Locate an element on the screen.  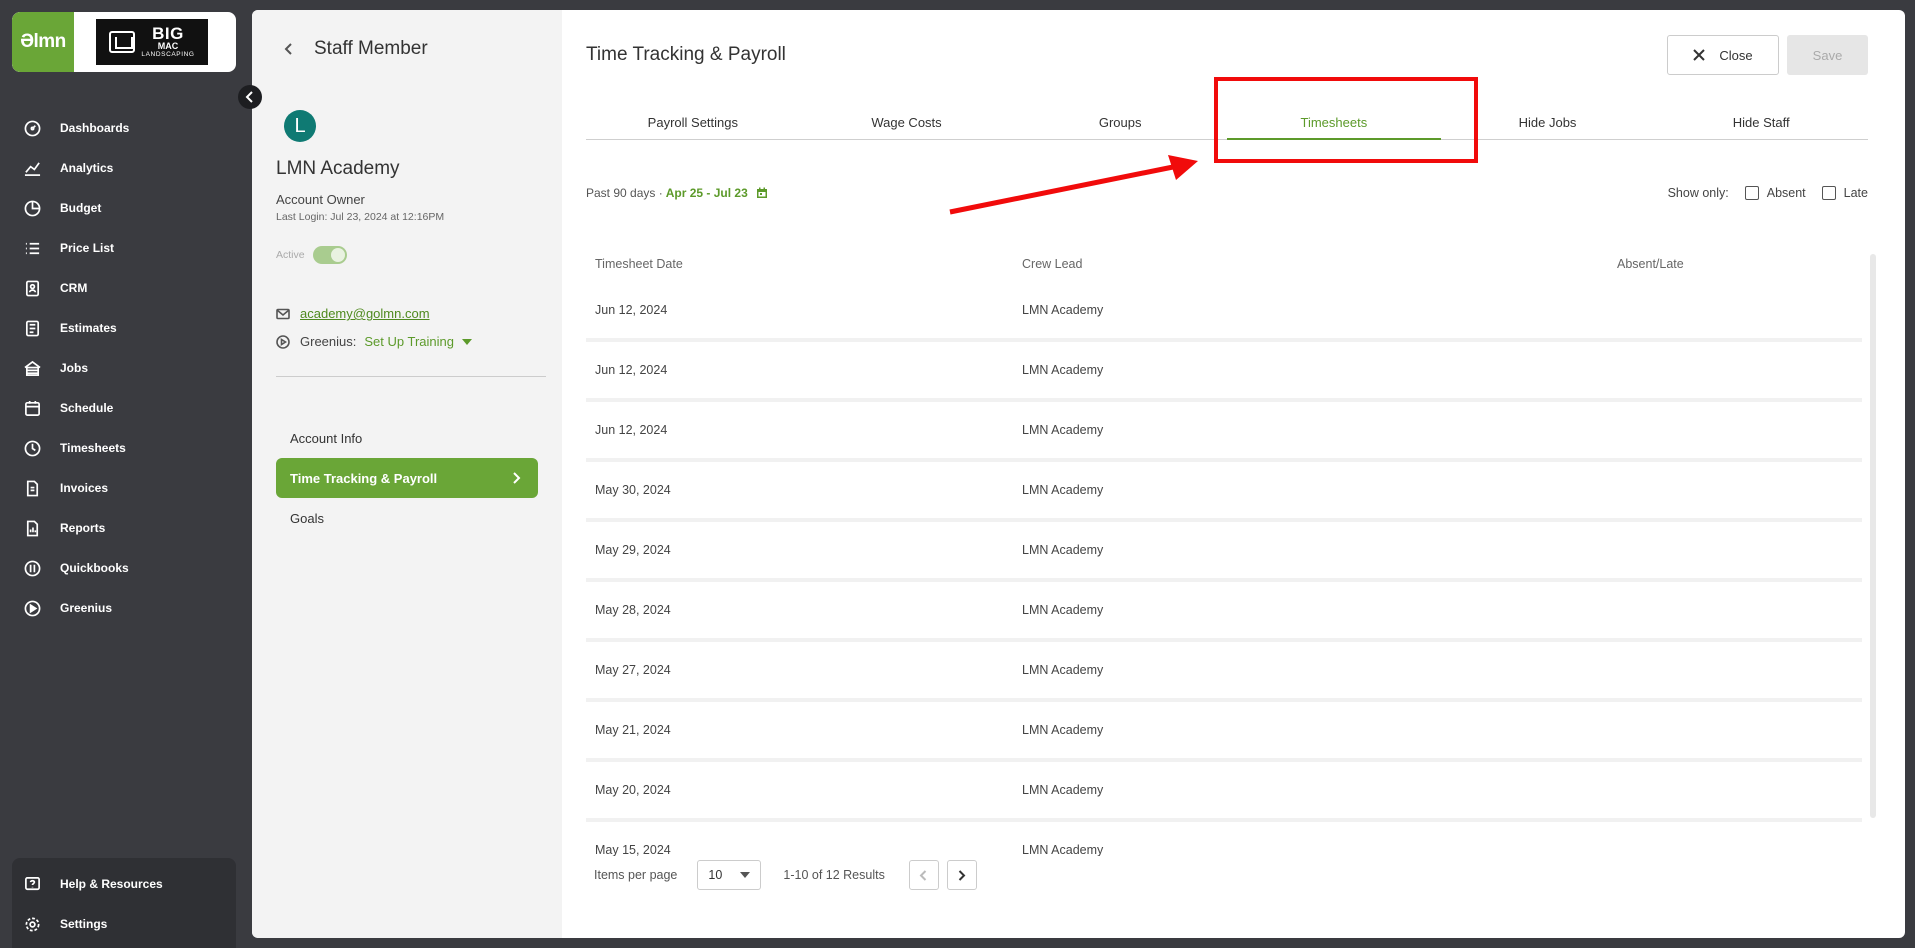
nav-item-greenius: Greenius is located at coordinates (126, 608).